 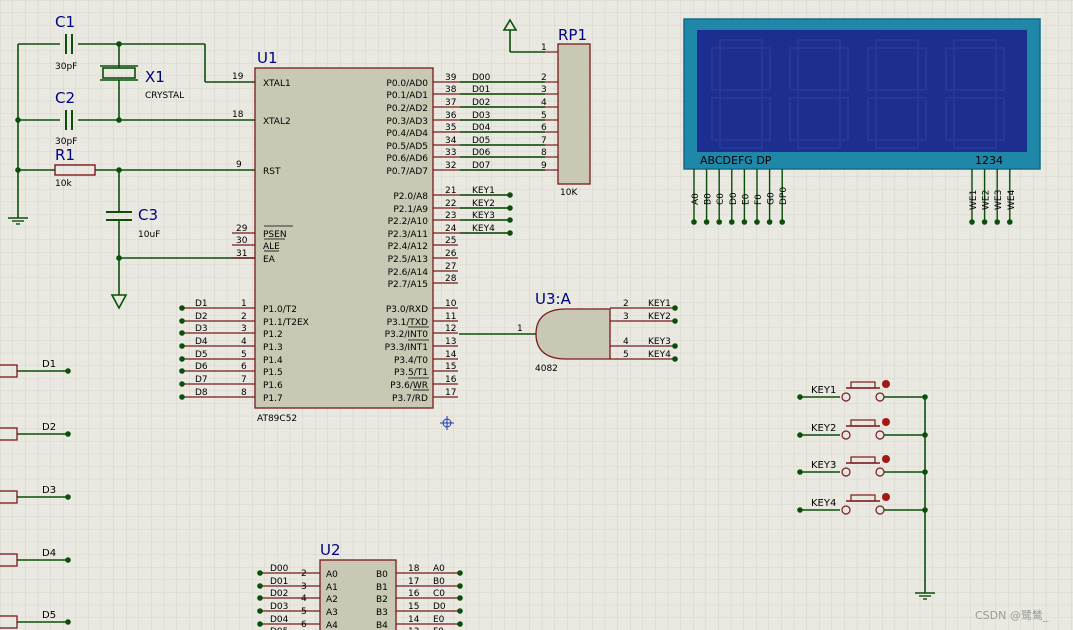 I want to click on net-label: D05, so click(x=481, y=141).